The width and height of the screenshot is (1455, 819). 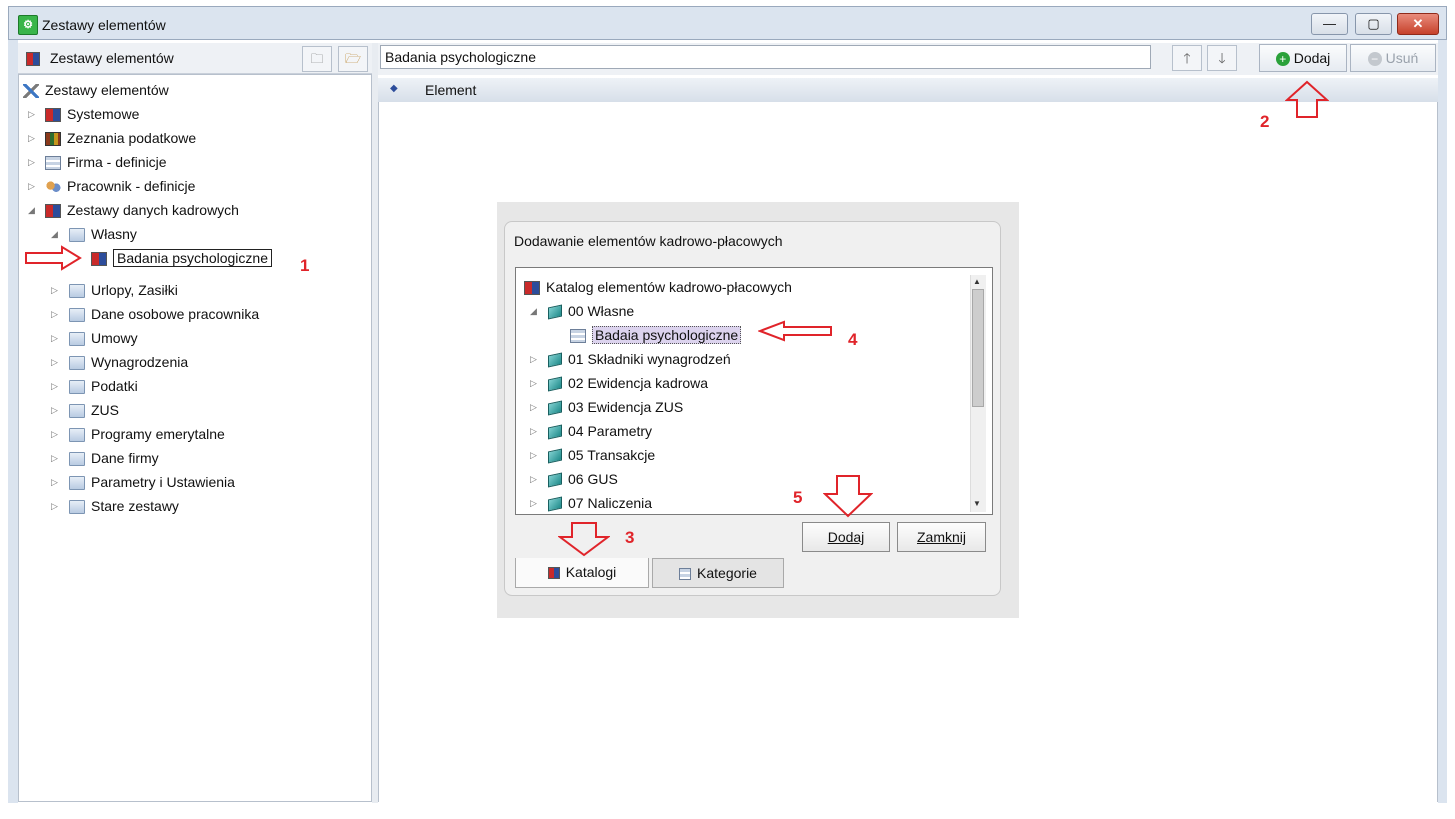 I want to click on remove-element-label: Usuń, so click(x=1402, y=58).